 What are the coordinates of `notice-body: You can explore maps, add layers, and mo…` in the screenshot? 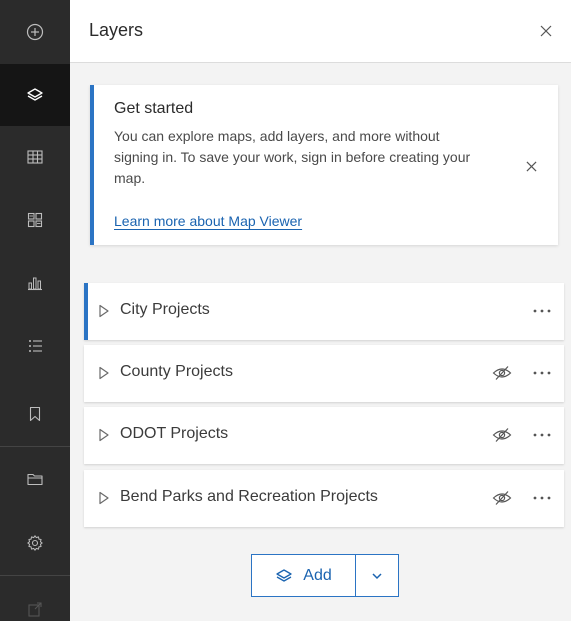 It's located at (292, 157).